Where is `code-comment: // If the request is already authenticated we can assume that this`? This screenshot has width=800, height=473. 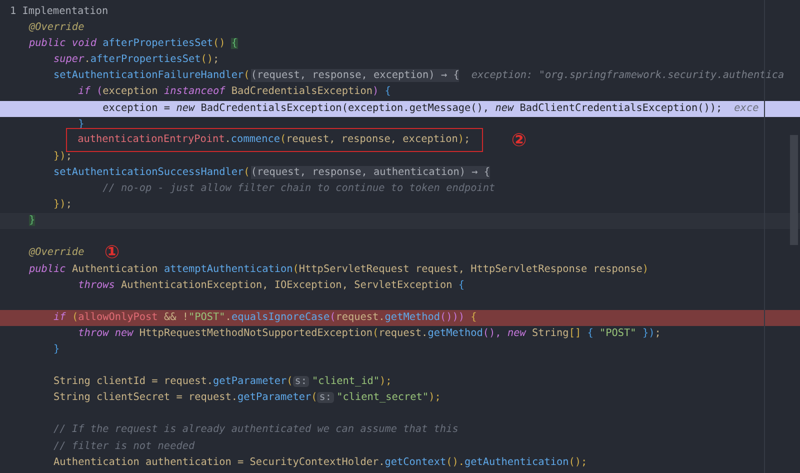 code-comment: // If the request is already authenticated we can assume that this is located at coordinates (255, 430).